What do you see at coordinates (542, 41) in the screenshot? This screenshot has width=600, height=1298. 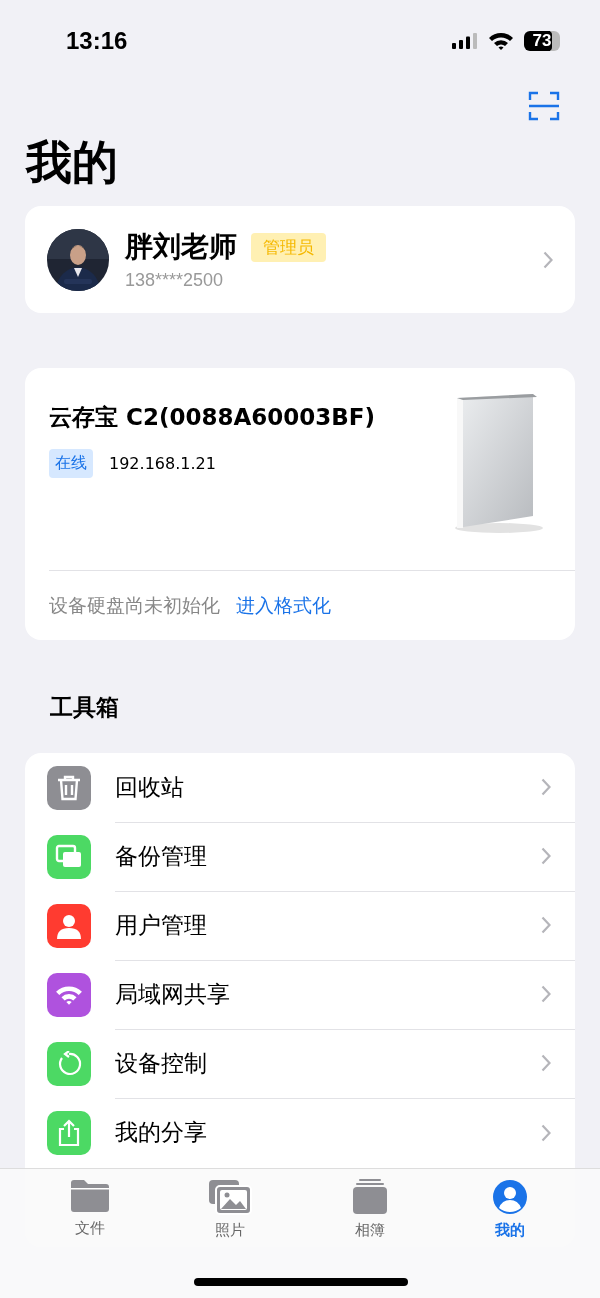 I see `battery-icon: 73` at bounding box center [542, 41].